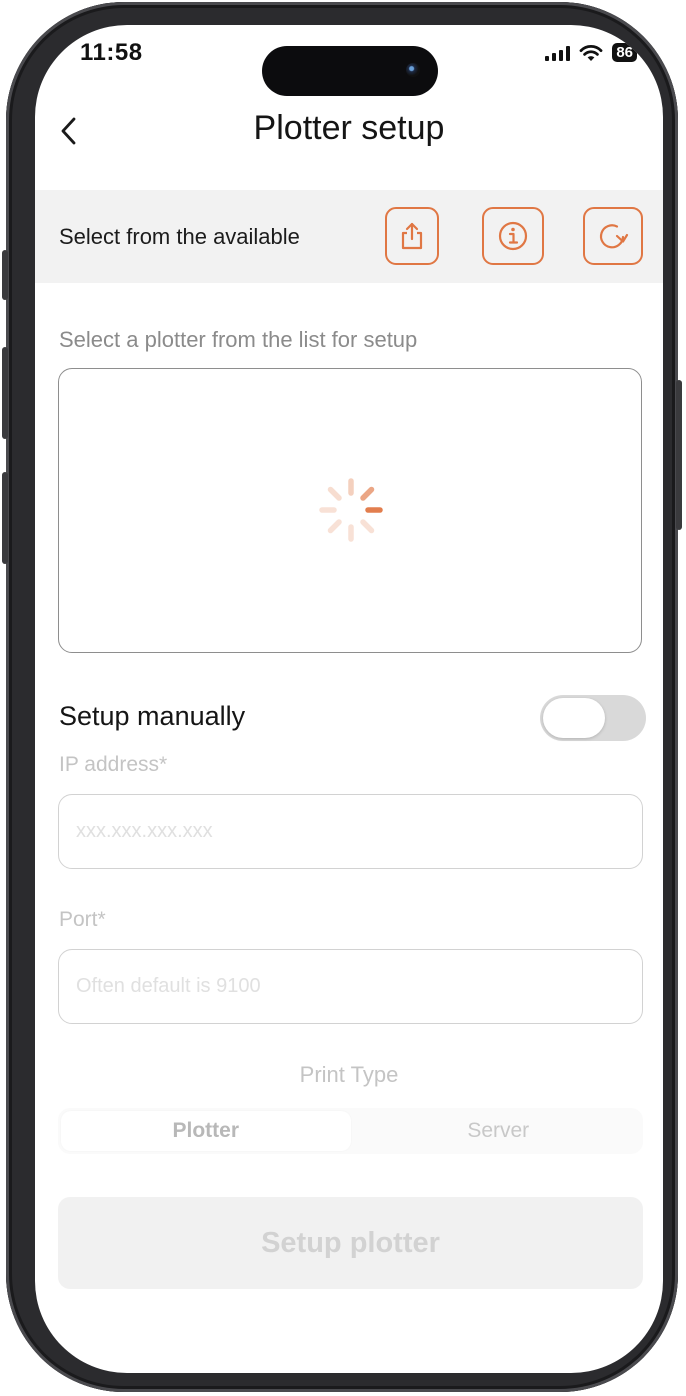 Image resolution: width=686 pixels, height=1396 pixels. Describe the element at coordinates (179, 236) in the screenshot. I see `available-label: Select from the available` at that location.